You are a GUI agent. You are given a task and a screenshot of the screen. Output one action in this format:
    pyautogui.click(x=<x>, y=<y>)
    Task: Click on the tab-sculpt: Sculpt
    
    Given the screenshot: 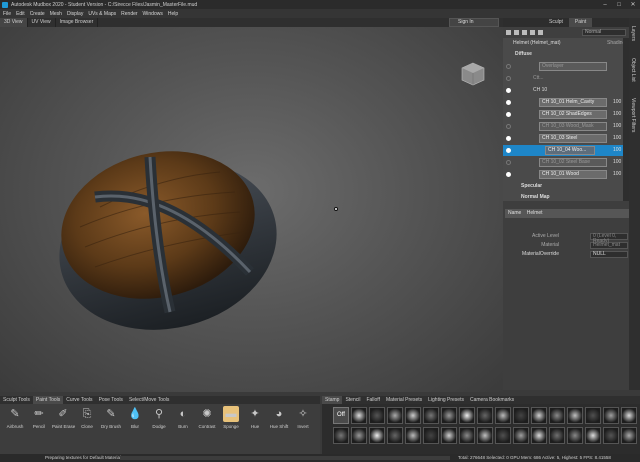 What is the action you would take?
    pyautogui.click(x=556, y=22)
    